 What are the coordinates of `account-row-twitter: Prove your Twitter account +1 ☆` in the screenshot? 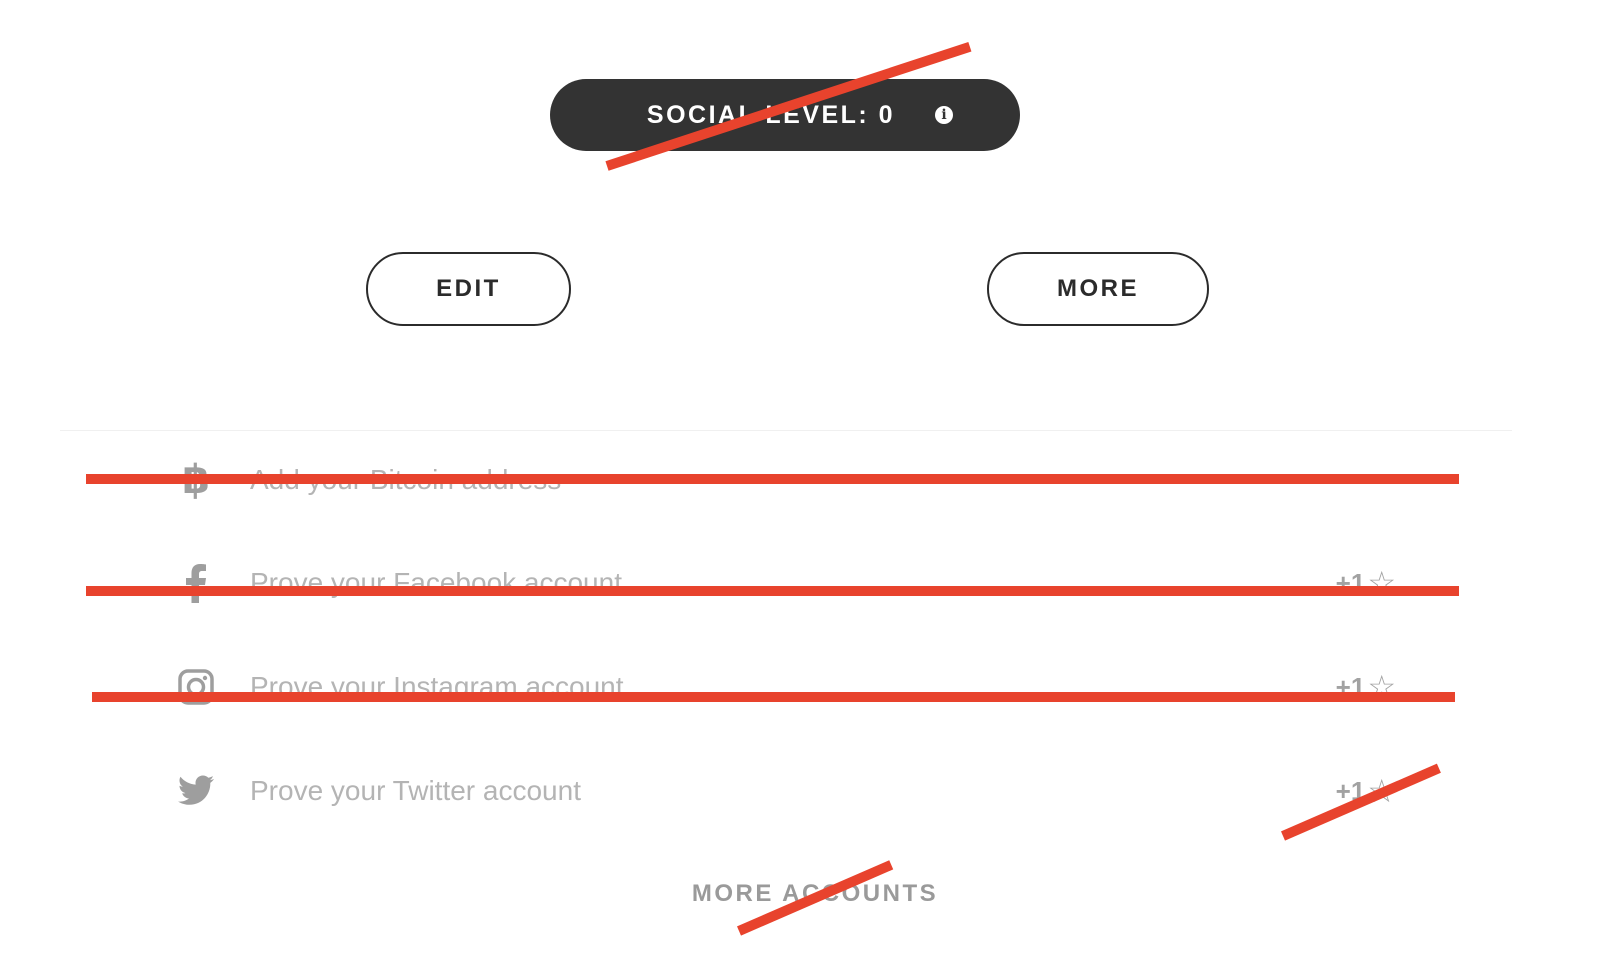 It's located at (785, 791).